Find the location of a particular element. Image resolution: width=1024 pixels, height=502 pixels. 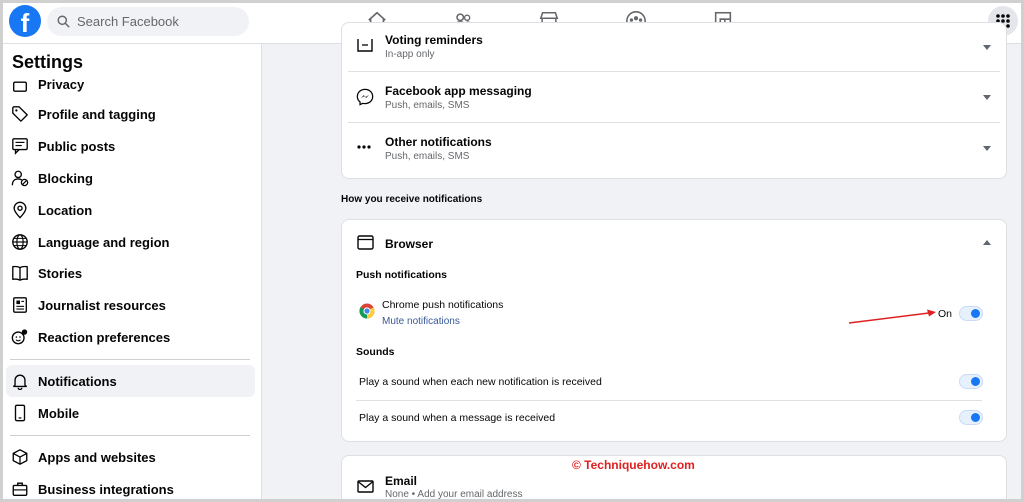

row-title-facebook-app-messaging: Facebook app messaging is located at coordinates (458, 91).